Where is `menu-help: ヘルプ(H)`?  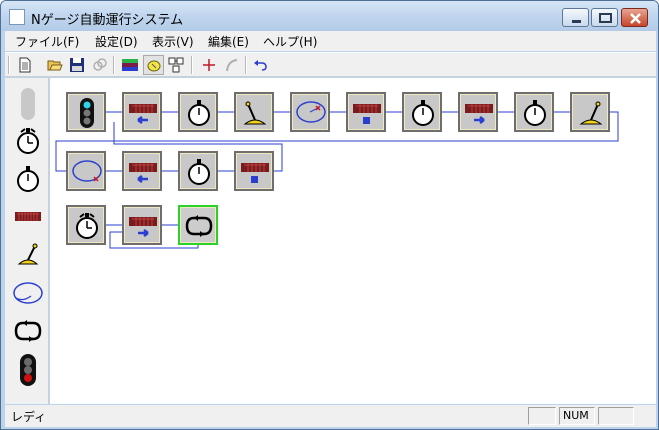 menu-help: ヘルプ(H) is located at coordinates (290, 41).